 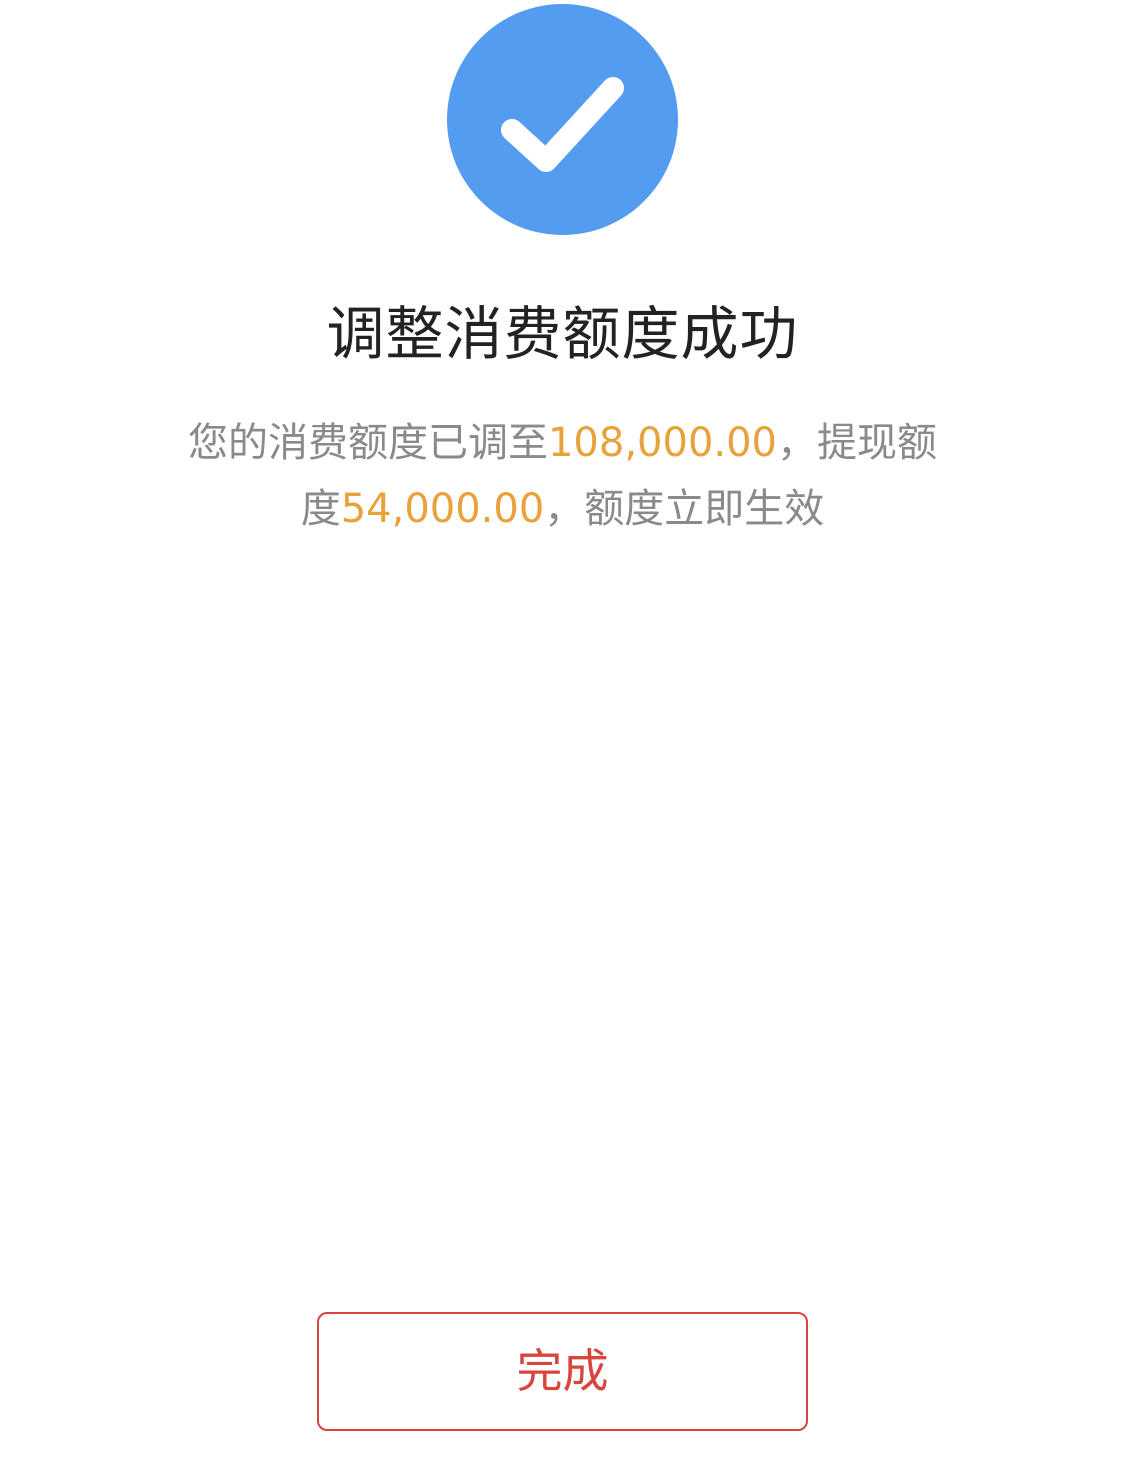 What do you see at coordinates (562, 1371) in the screenshot?
I see `done-button: 完成` at bounding box center [562, 1371].